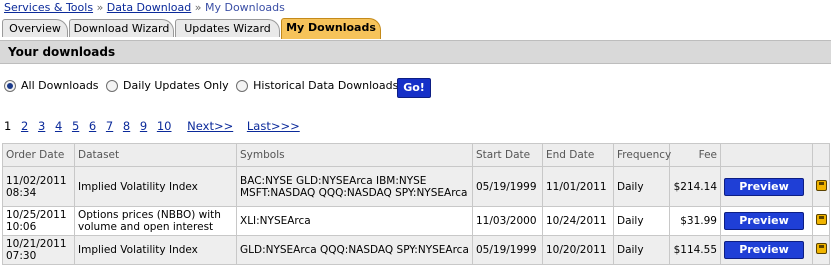 The width and height of the screenshot is (835, 268). What do you see at coordinates (695, 221) in the screenshot?
I see `cell-fee: $31.99` at bounding box center [695, 221].